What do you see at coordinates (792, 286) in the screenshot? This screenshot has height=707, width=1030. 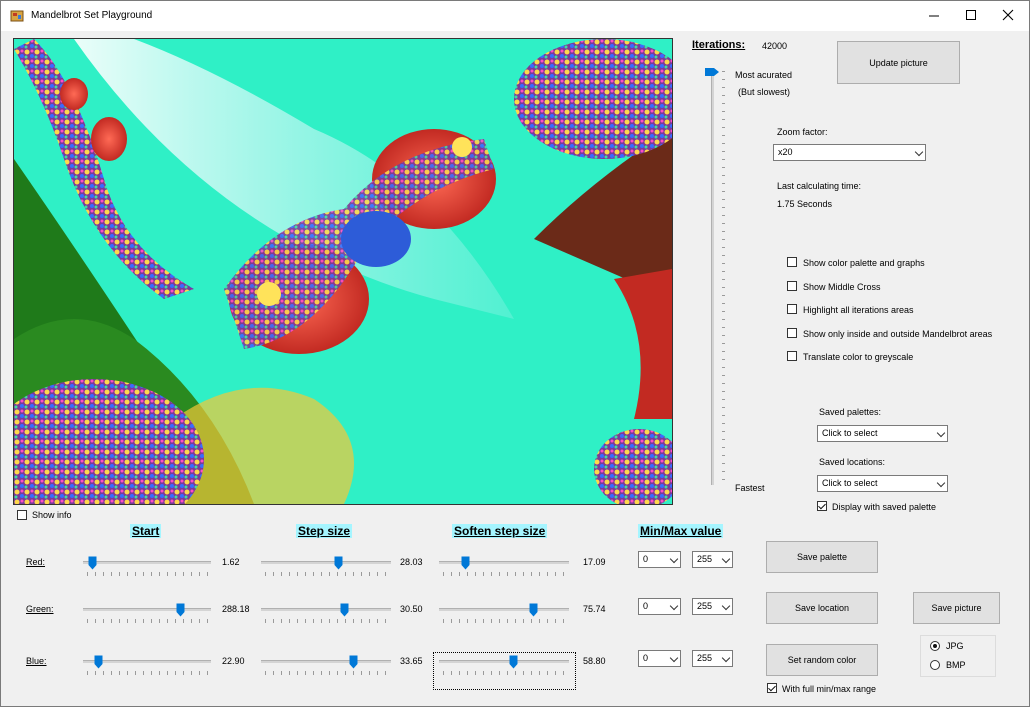 I see `show-middle-cross-checkbox` at bounding box center [792, 286].